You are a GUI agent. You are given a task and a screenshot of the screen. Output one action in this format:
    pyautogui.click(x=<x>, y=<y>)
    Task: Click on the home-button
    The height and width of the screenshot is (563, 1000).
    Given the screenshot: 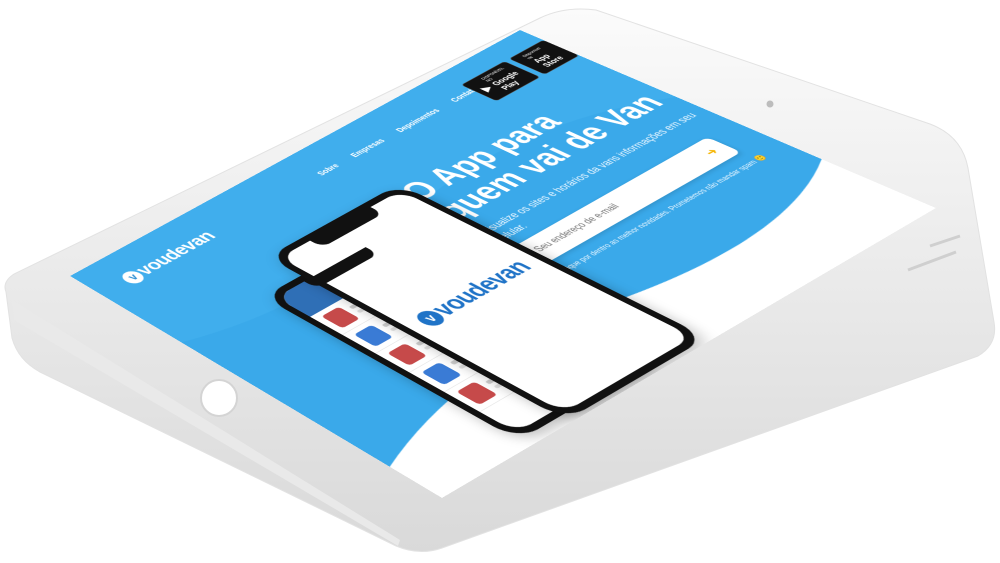 What is the action you would take?
    pyautogui.click(x=219, y=398)
    